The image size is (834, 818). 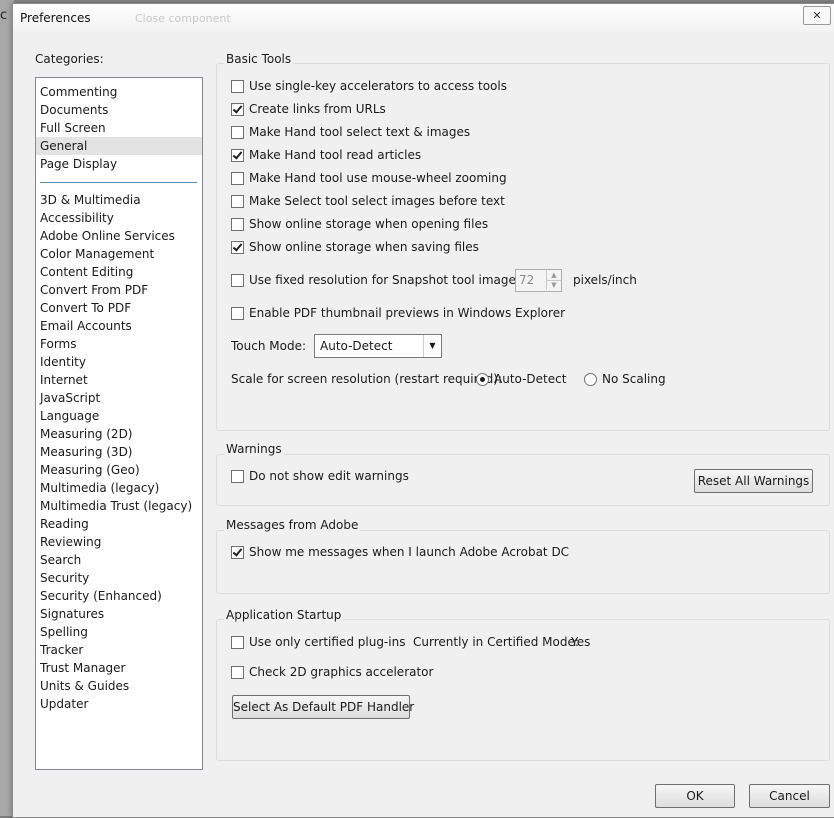 What do you see at coordinates (84, 686) in the screenshot?
I see `category-units-guides: Units & Guides` at bounding box center [84, 686].